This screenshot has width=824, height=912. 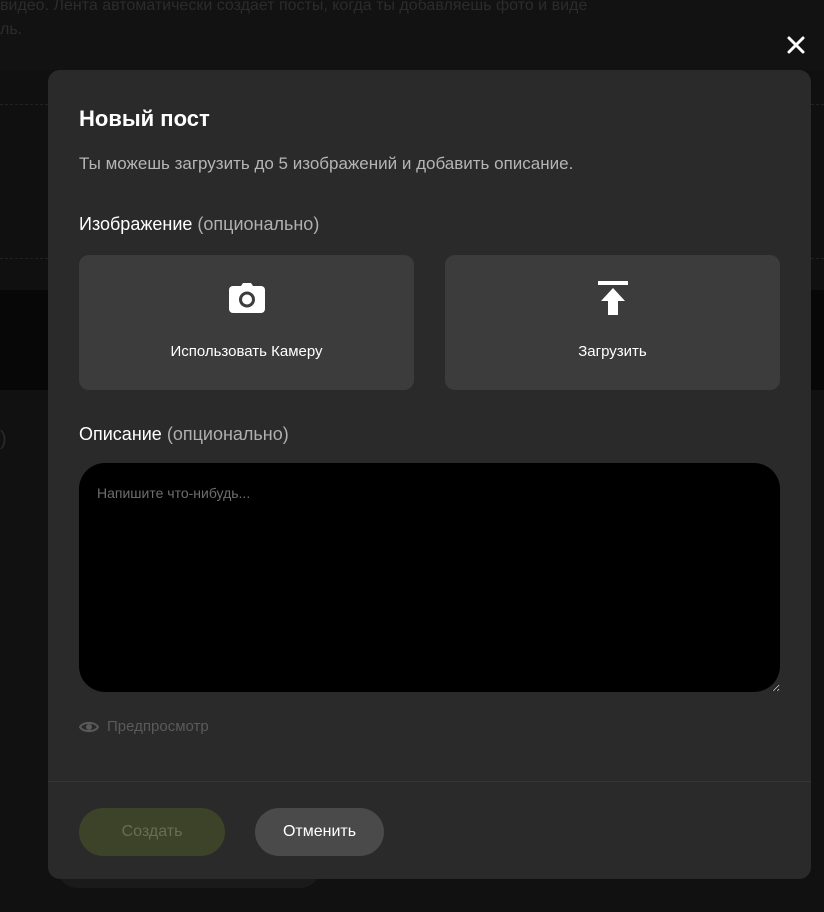 I want to click on description-optional-label: (опционально), so click(x=227, y=434).